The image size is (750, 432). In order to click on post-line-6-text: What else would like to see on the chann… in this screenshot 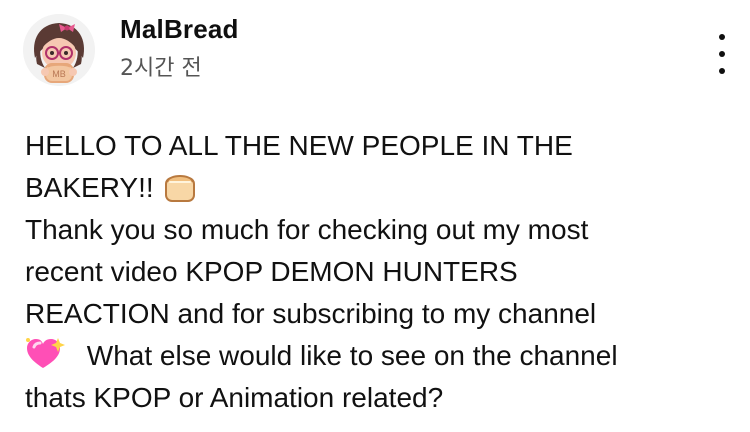, I will do `click(352, 355)`.